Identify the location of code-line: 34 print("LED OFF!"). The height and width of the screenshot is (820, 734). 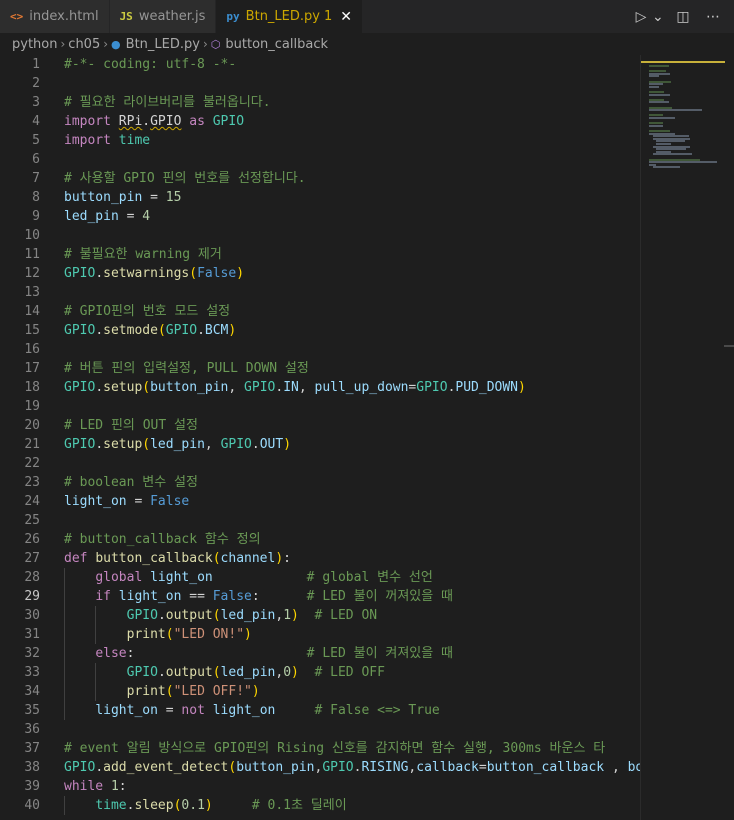
(320, 691).